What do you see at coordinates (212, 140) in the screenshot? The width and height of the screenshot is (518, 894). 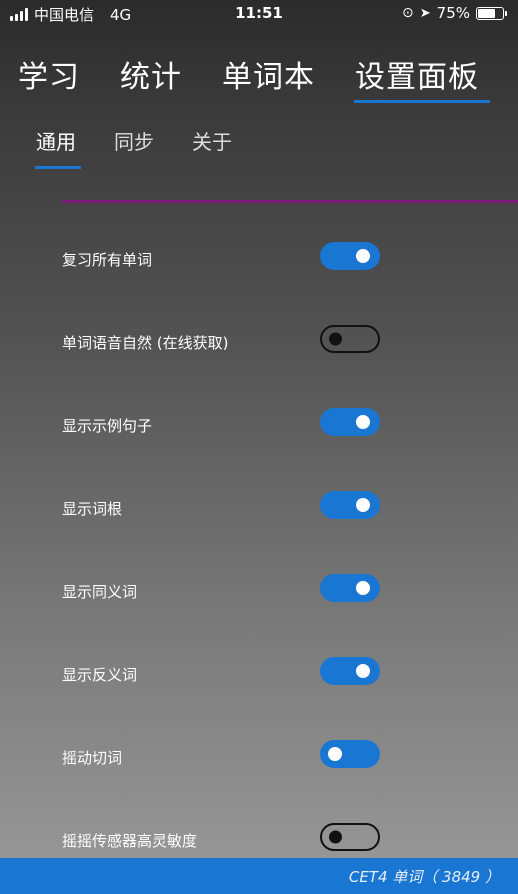 I see `subtab-about: 关于` at bounding box center [212, 140].